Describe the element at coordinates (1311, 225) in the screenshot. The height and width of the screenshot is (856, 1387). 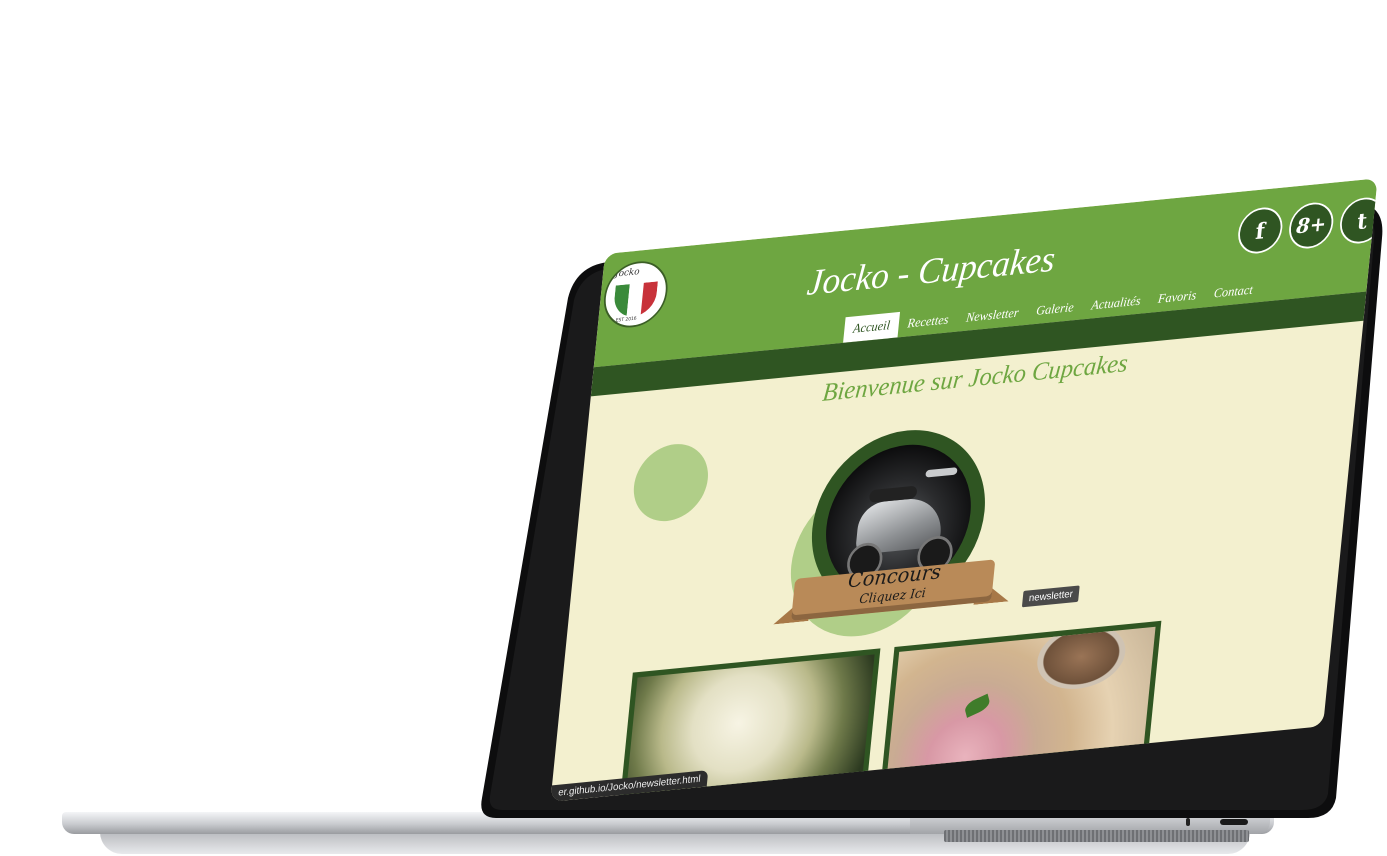
I see `google-plus-icon: 8+` at that location.